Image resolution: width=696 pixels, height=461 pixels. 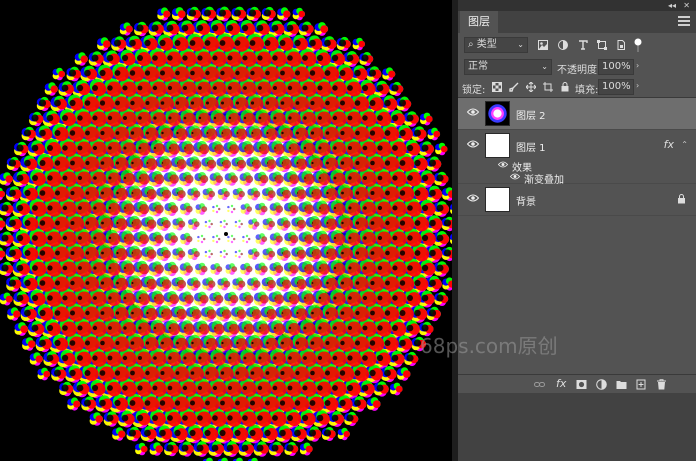 I want to click on lock-row: 锁定: 填充: 100% ›, so click(x=577, y=87).